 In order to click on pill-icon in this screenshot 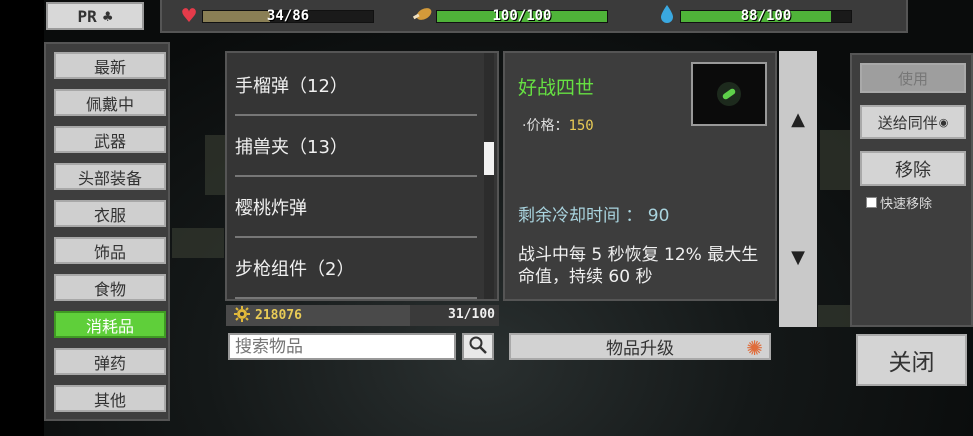, I will do `click(729, 94)`.